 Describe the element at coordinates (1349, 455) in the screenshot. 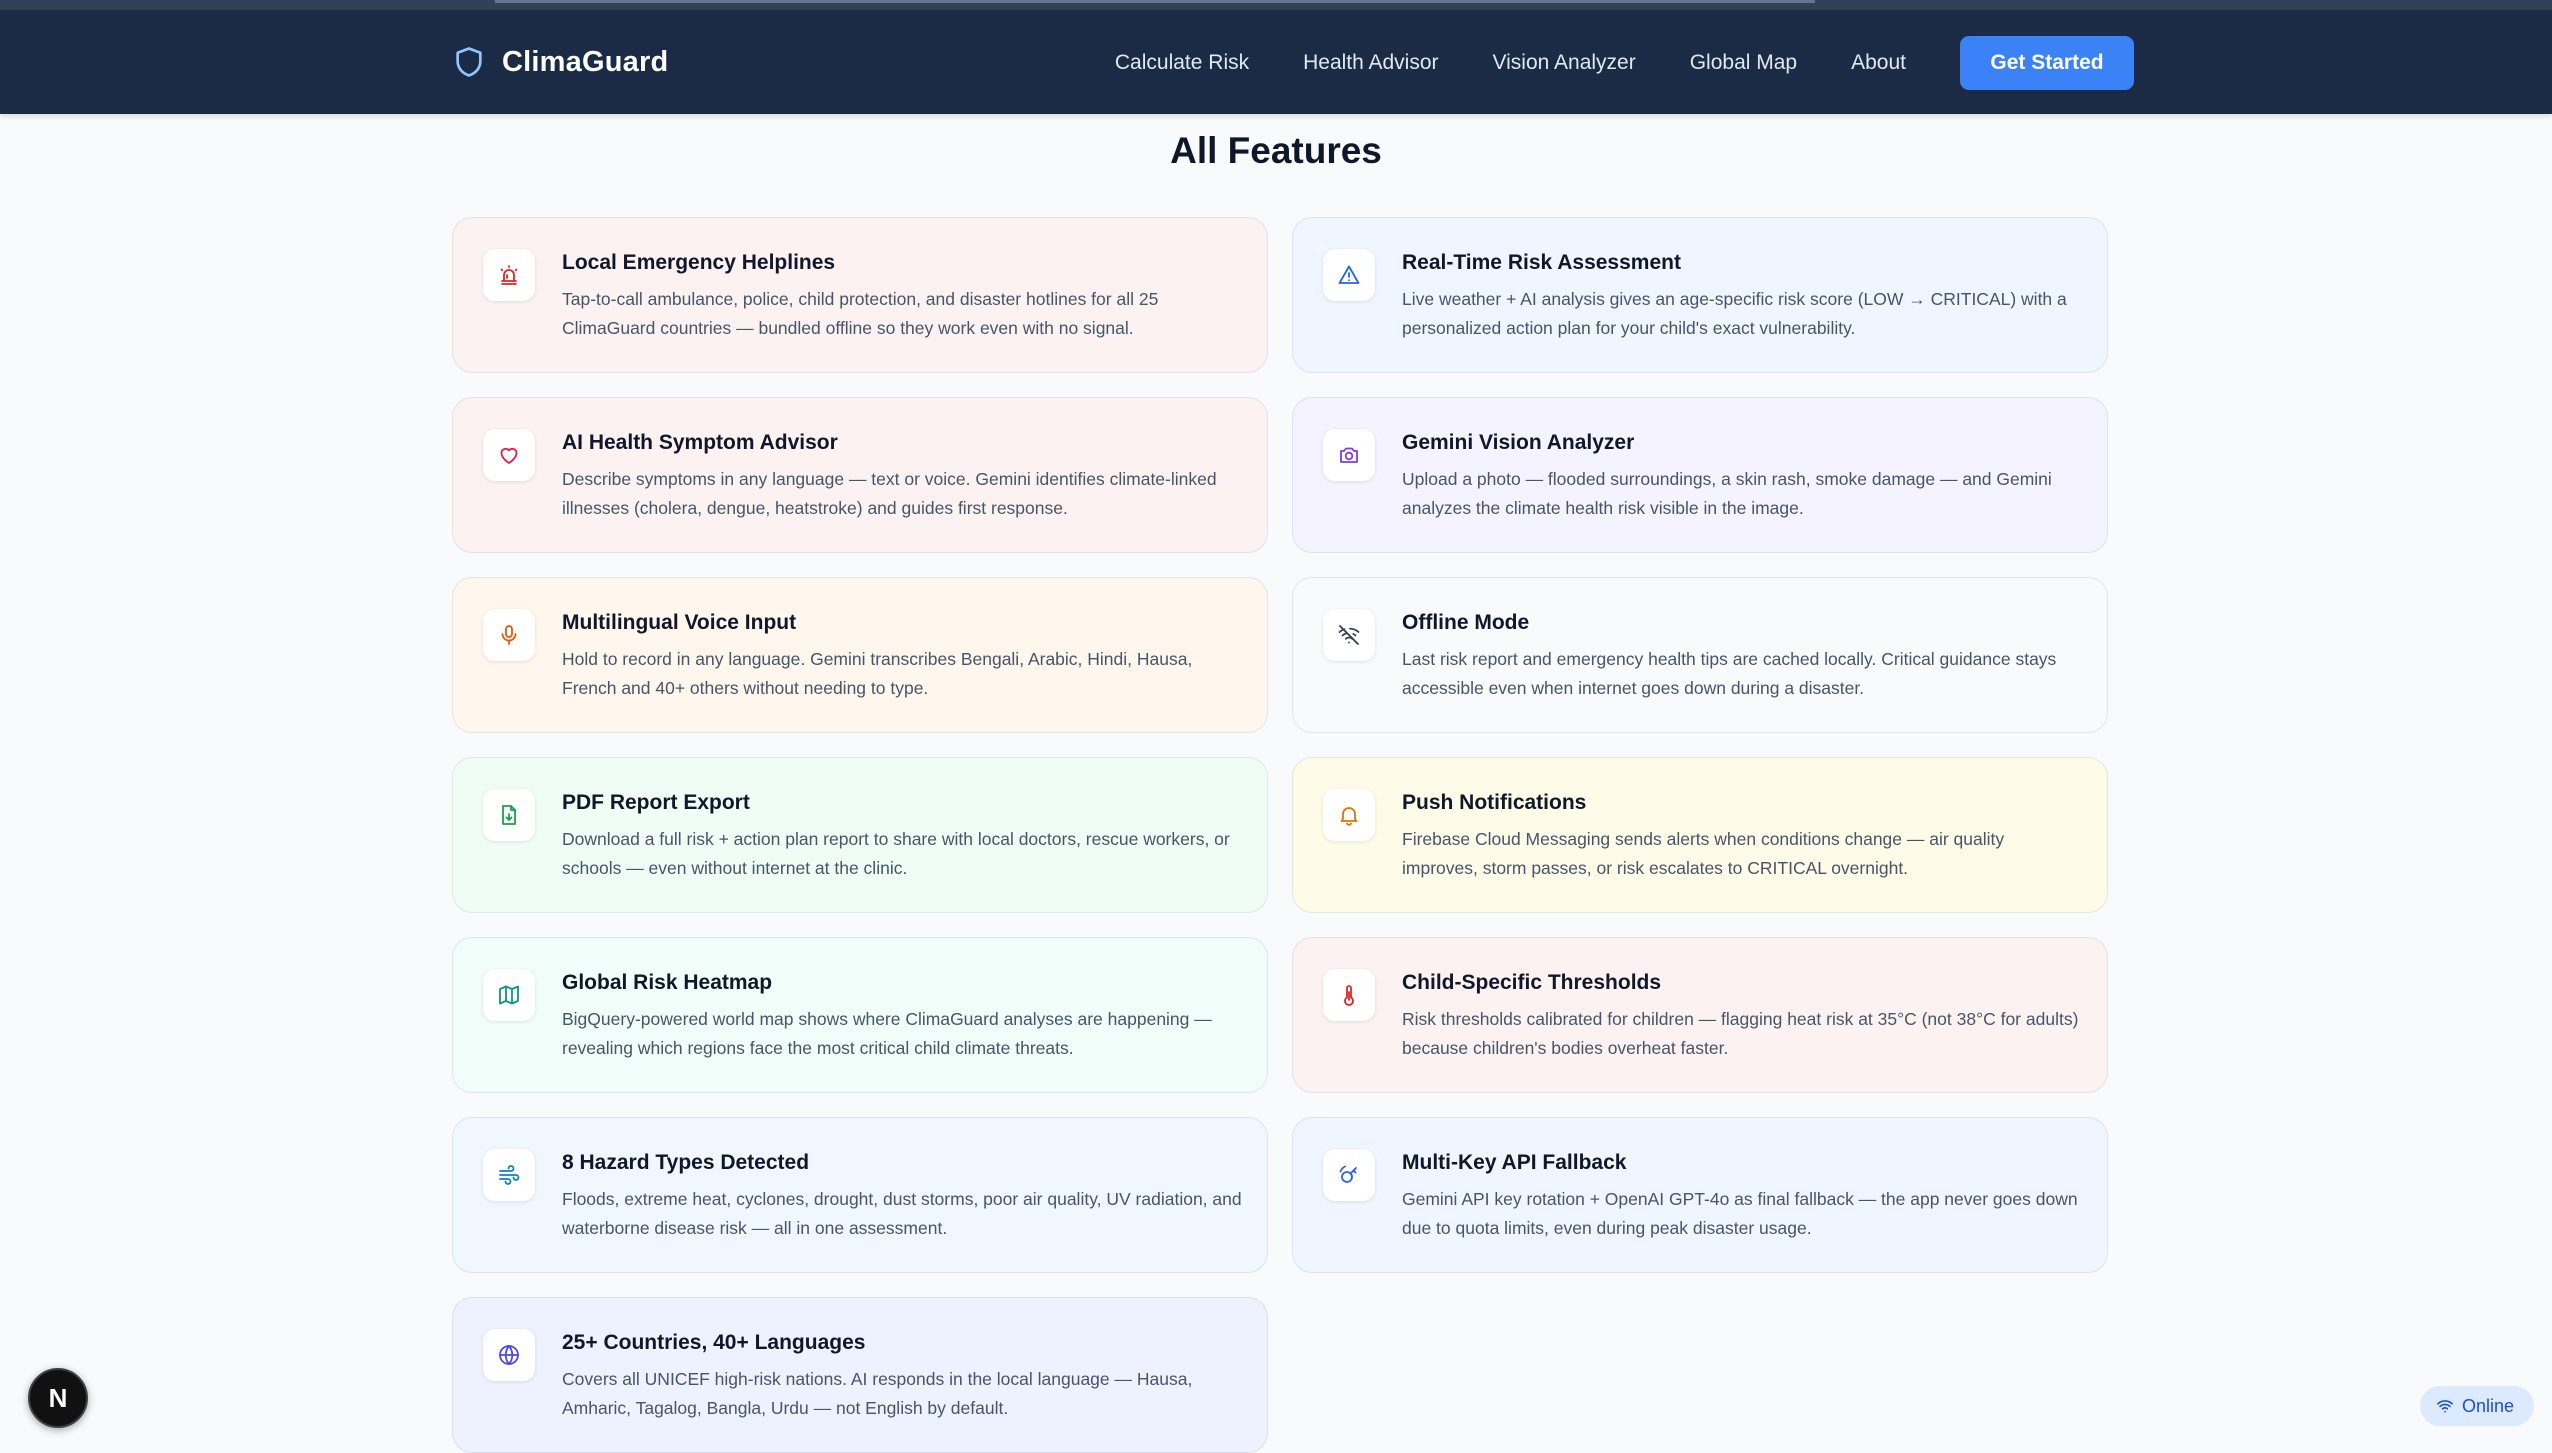

I see `camera-icon` at that location.